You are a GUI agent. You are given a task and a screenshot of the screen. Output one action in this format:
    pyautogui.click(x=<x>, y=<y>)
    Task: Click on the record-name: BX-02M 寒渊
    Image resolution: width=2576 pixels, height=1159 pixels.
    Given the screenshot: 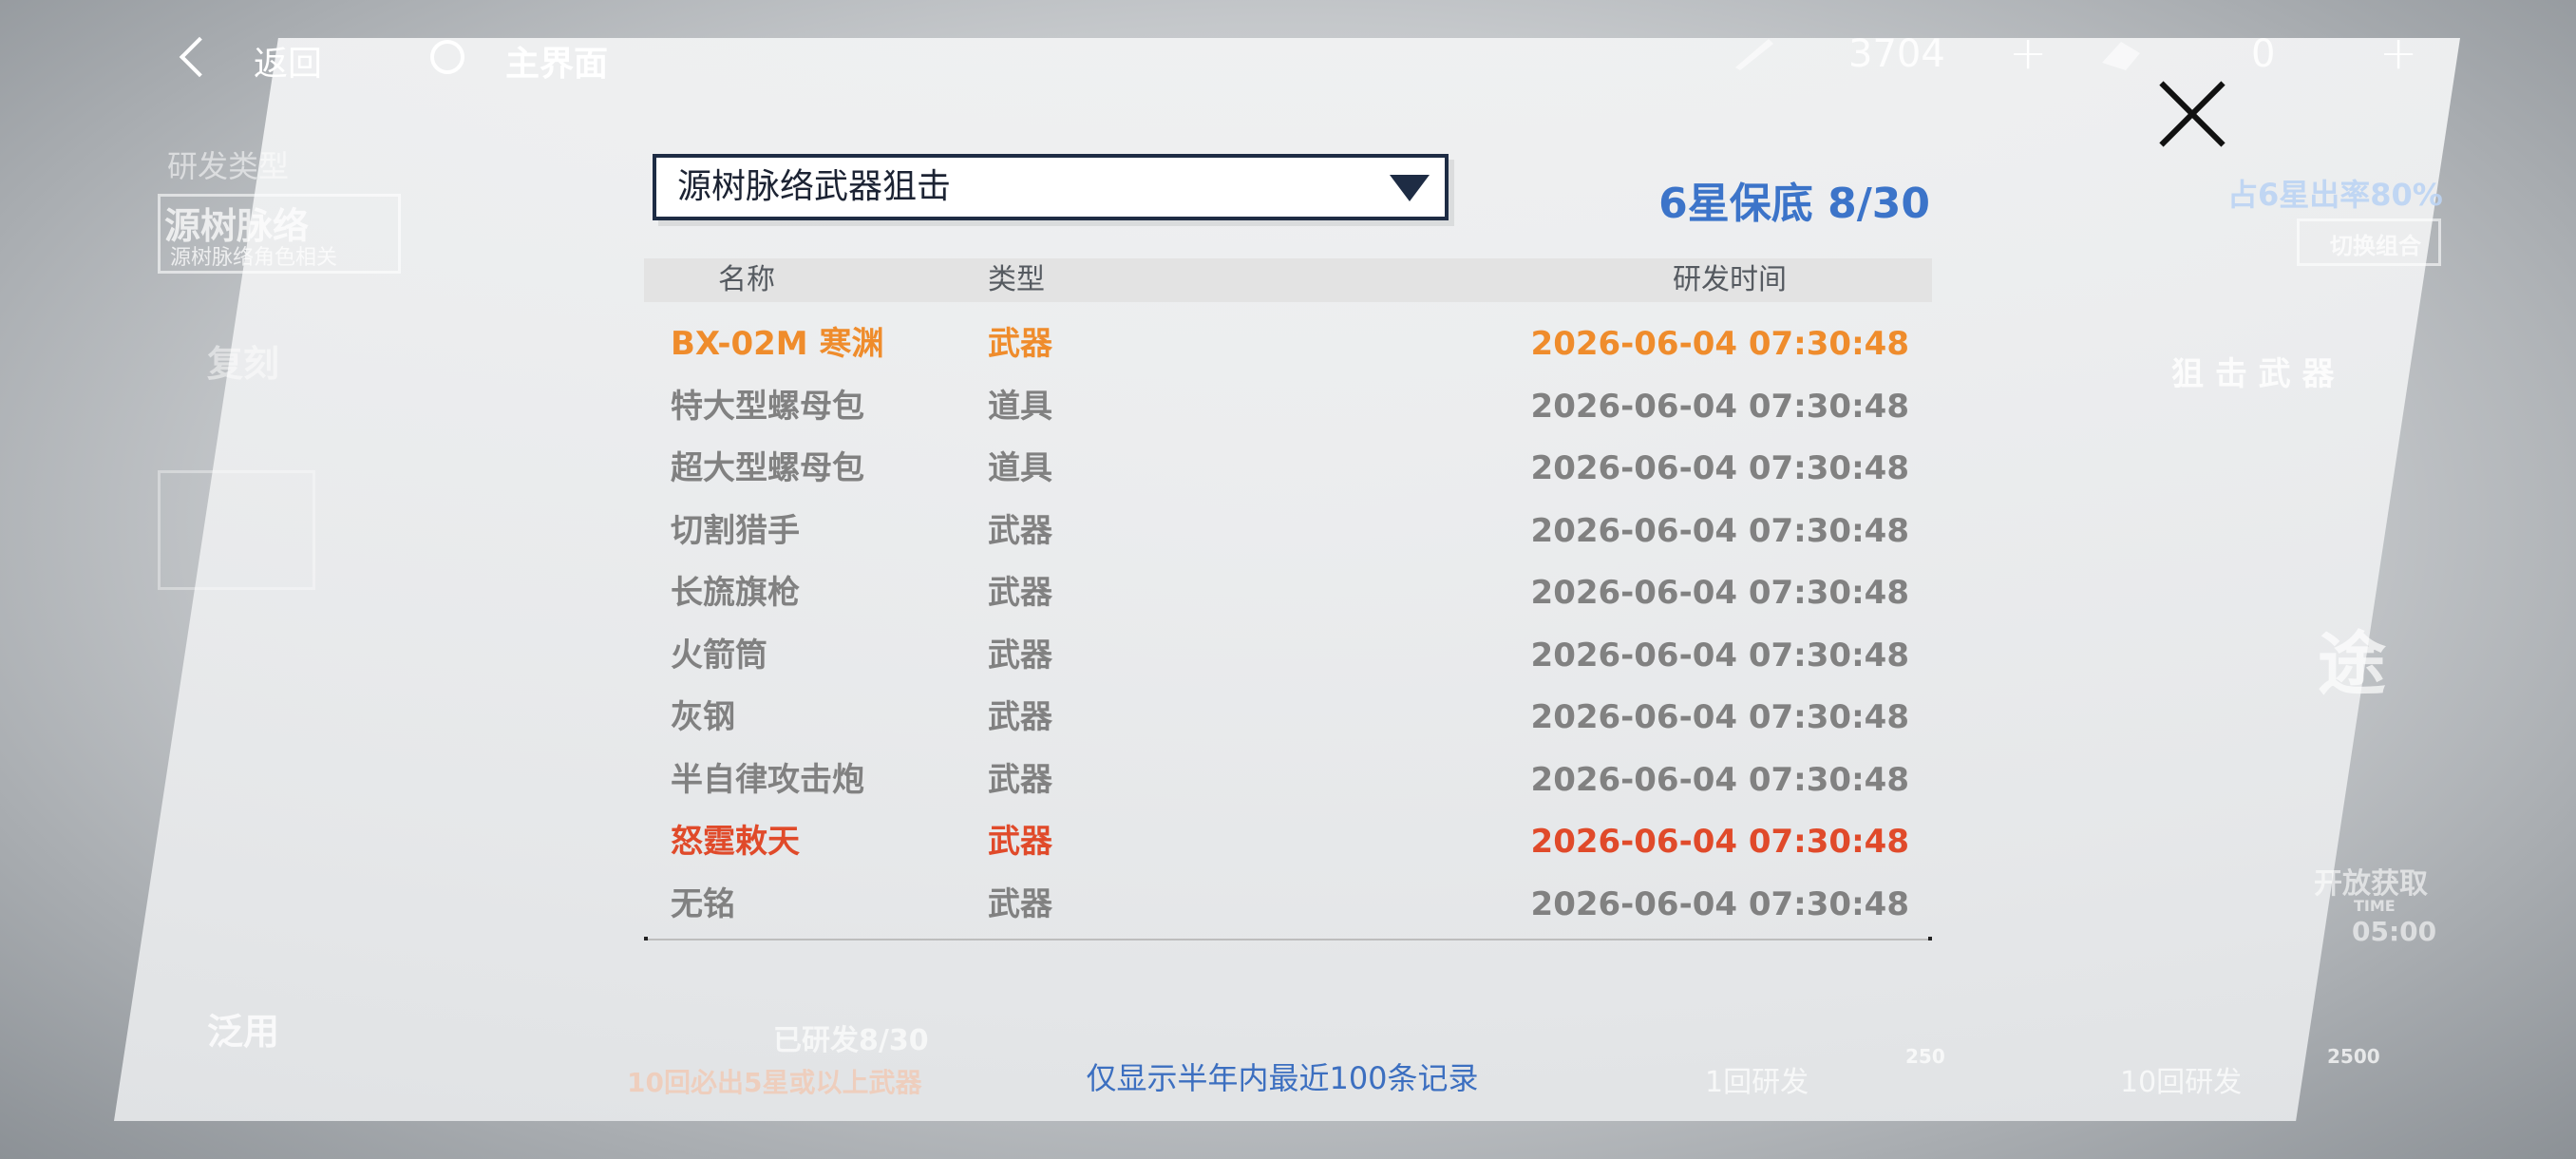 What is the action you would take?
    pyautogui.click(x=777, y=344)
    